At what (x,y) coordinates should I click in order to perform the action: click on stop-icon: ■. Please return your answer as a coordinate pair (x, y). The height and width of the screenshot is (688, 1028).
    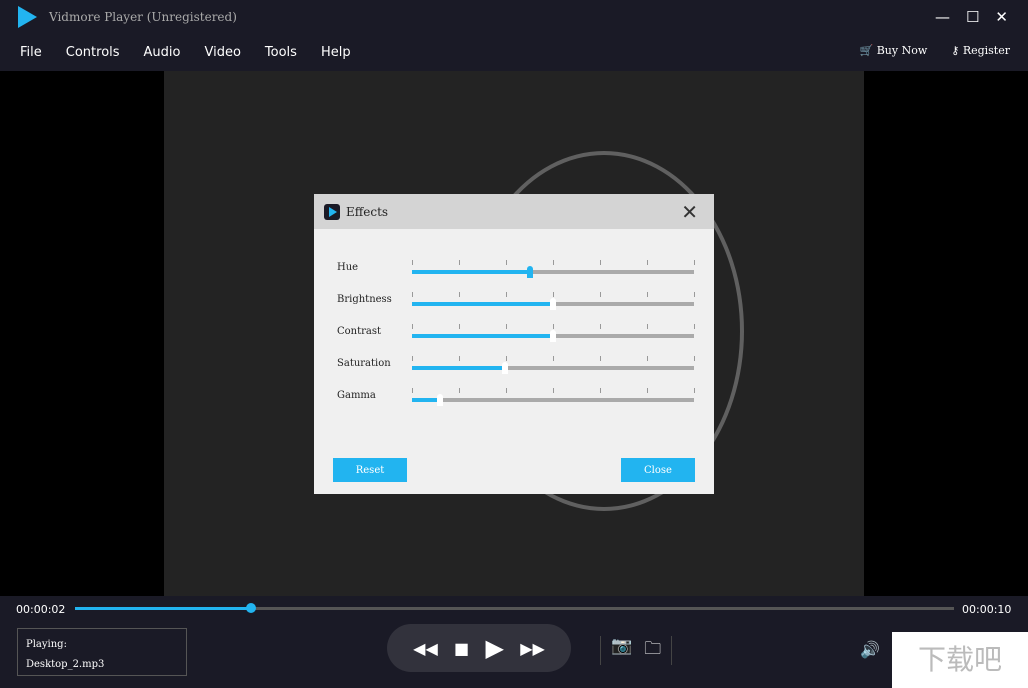
    Looking at the image, I should click on (461, 648).